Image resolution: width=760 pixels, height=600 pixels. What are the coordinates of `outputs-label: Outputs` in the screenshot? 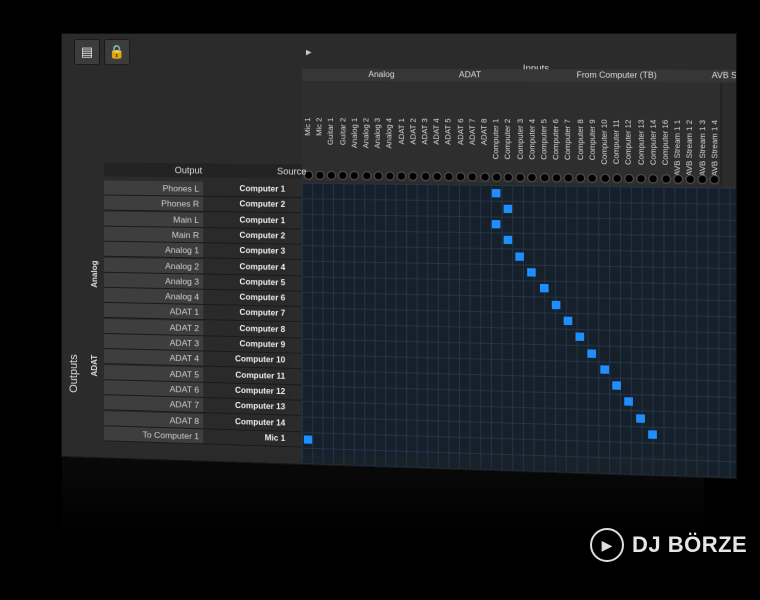 It's located at (73, 374).